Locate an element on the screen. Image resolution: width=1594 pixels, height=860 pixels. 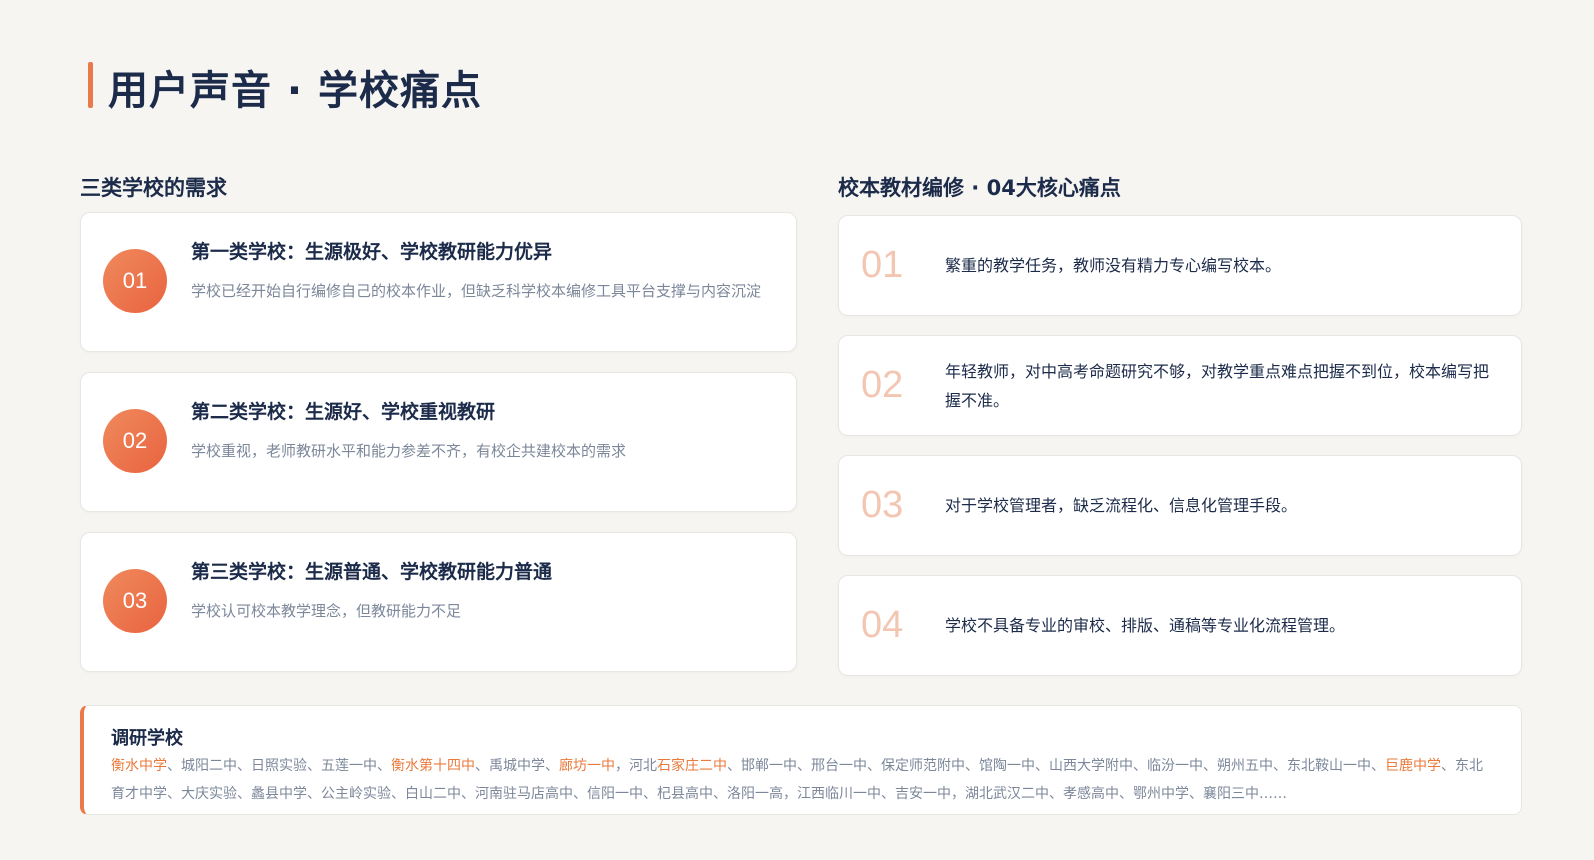
pain-number: 03 is located at coordinates (882, 505).